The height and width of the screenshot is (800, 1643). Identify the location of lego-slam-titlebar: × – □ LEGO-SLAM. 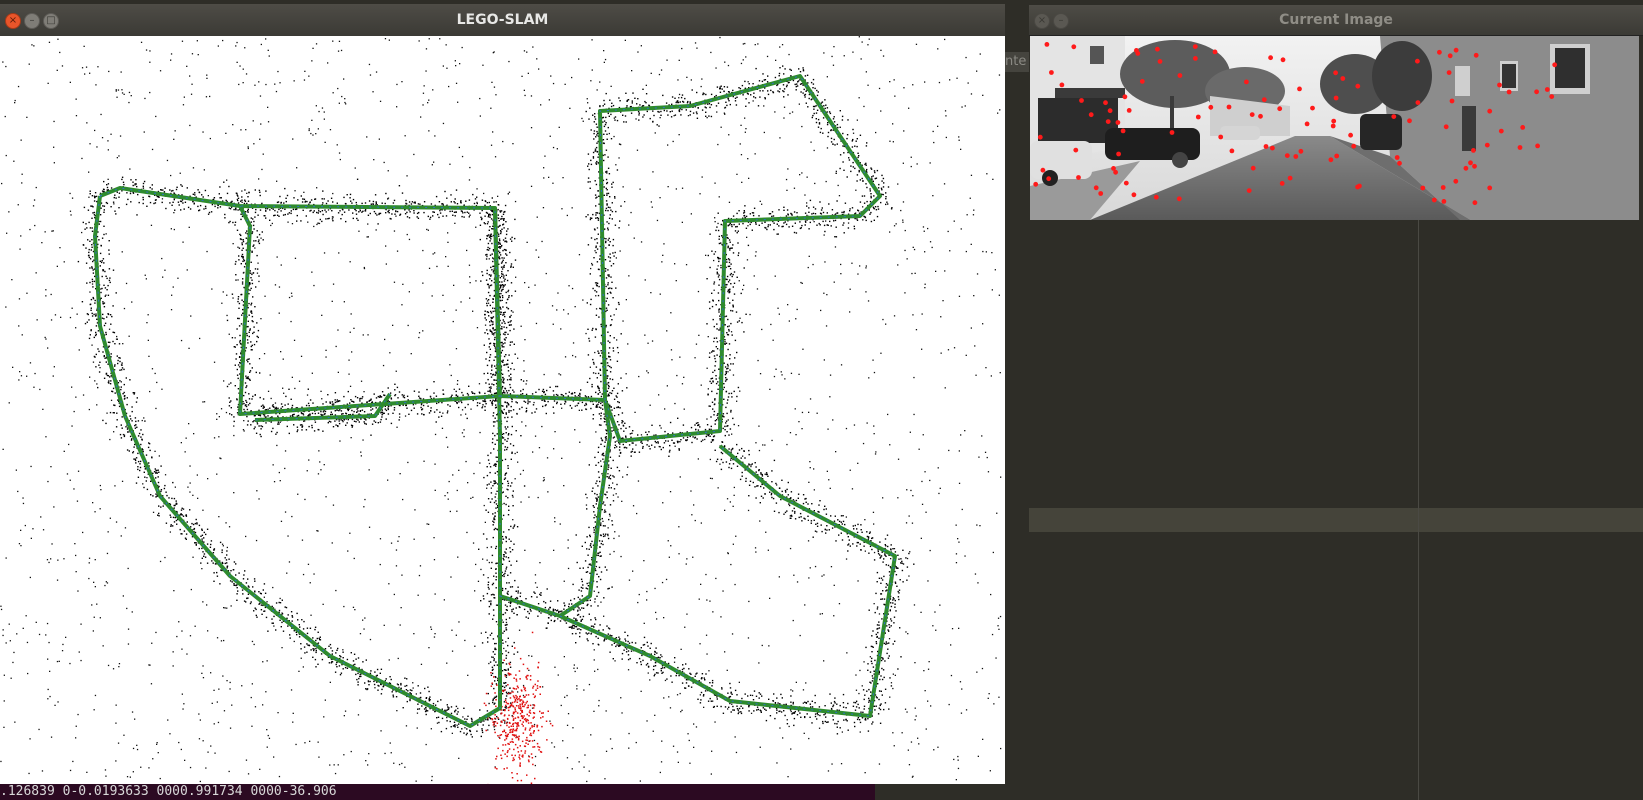
(502, 20).